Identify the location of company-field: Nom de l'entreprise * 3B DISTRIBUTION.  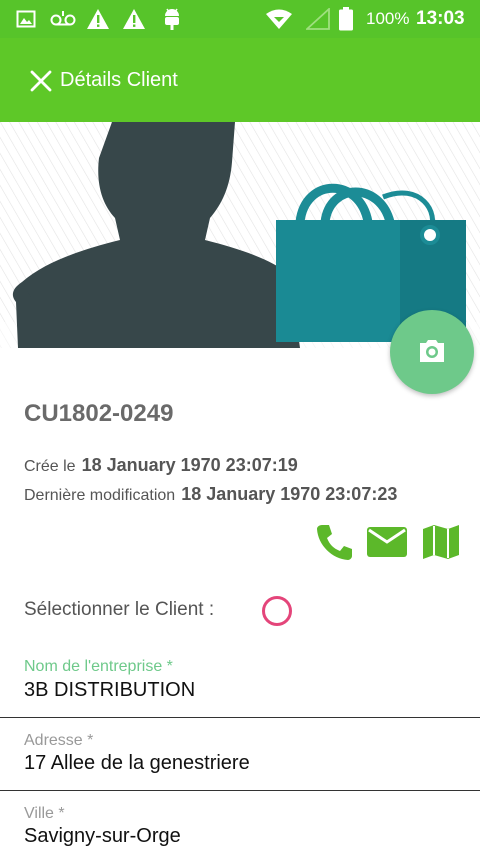
(240, 687).